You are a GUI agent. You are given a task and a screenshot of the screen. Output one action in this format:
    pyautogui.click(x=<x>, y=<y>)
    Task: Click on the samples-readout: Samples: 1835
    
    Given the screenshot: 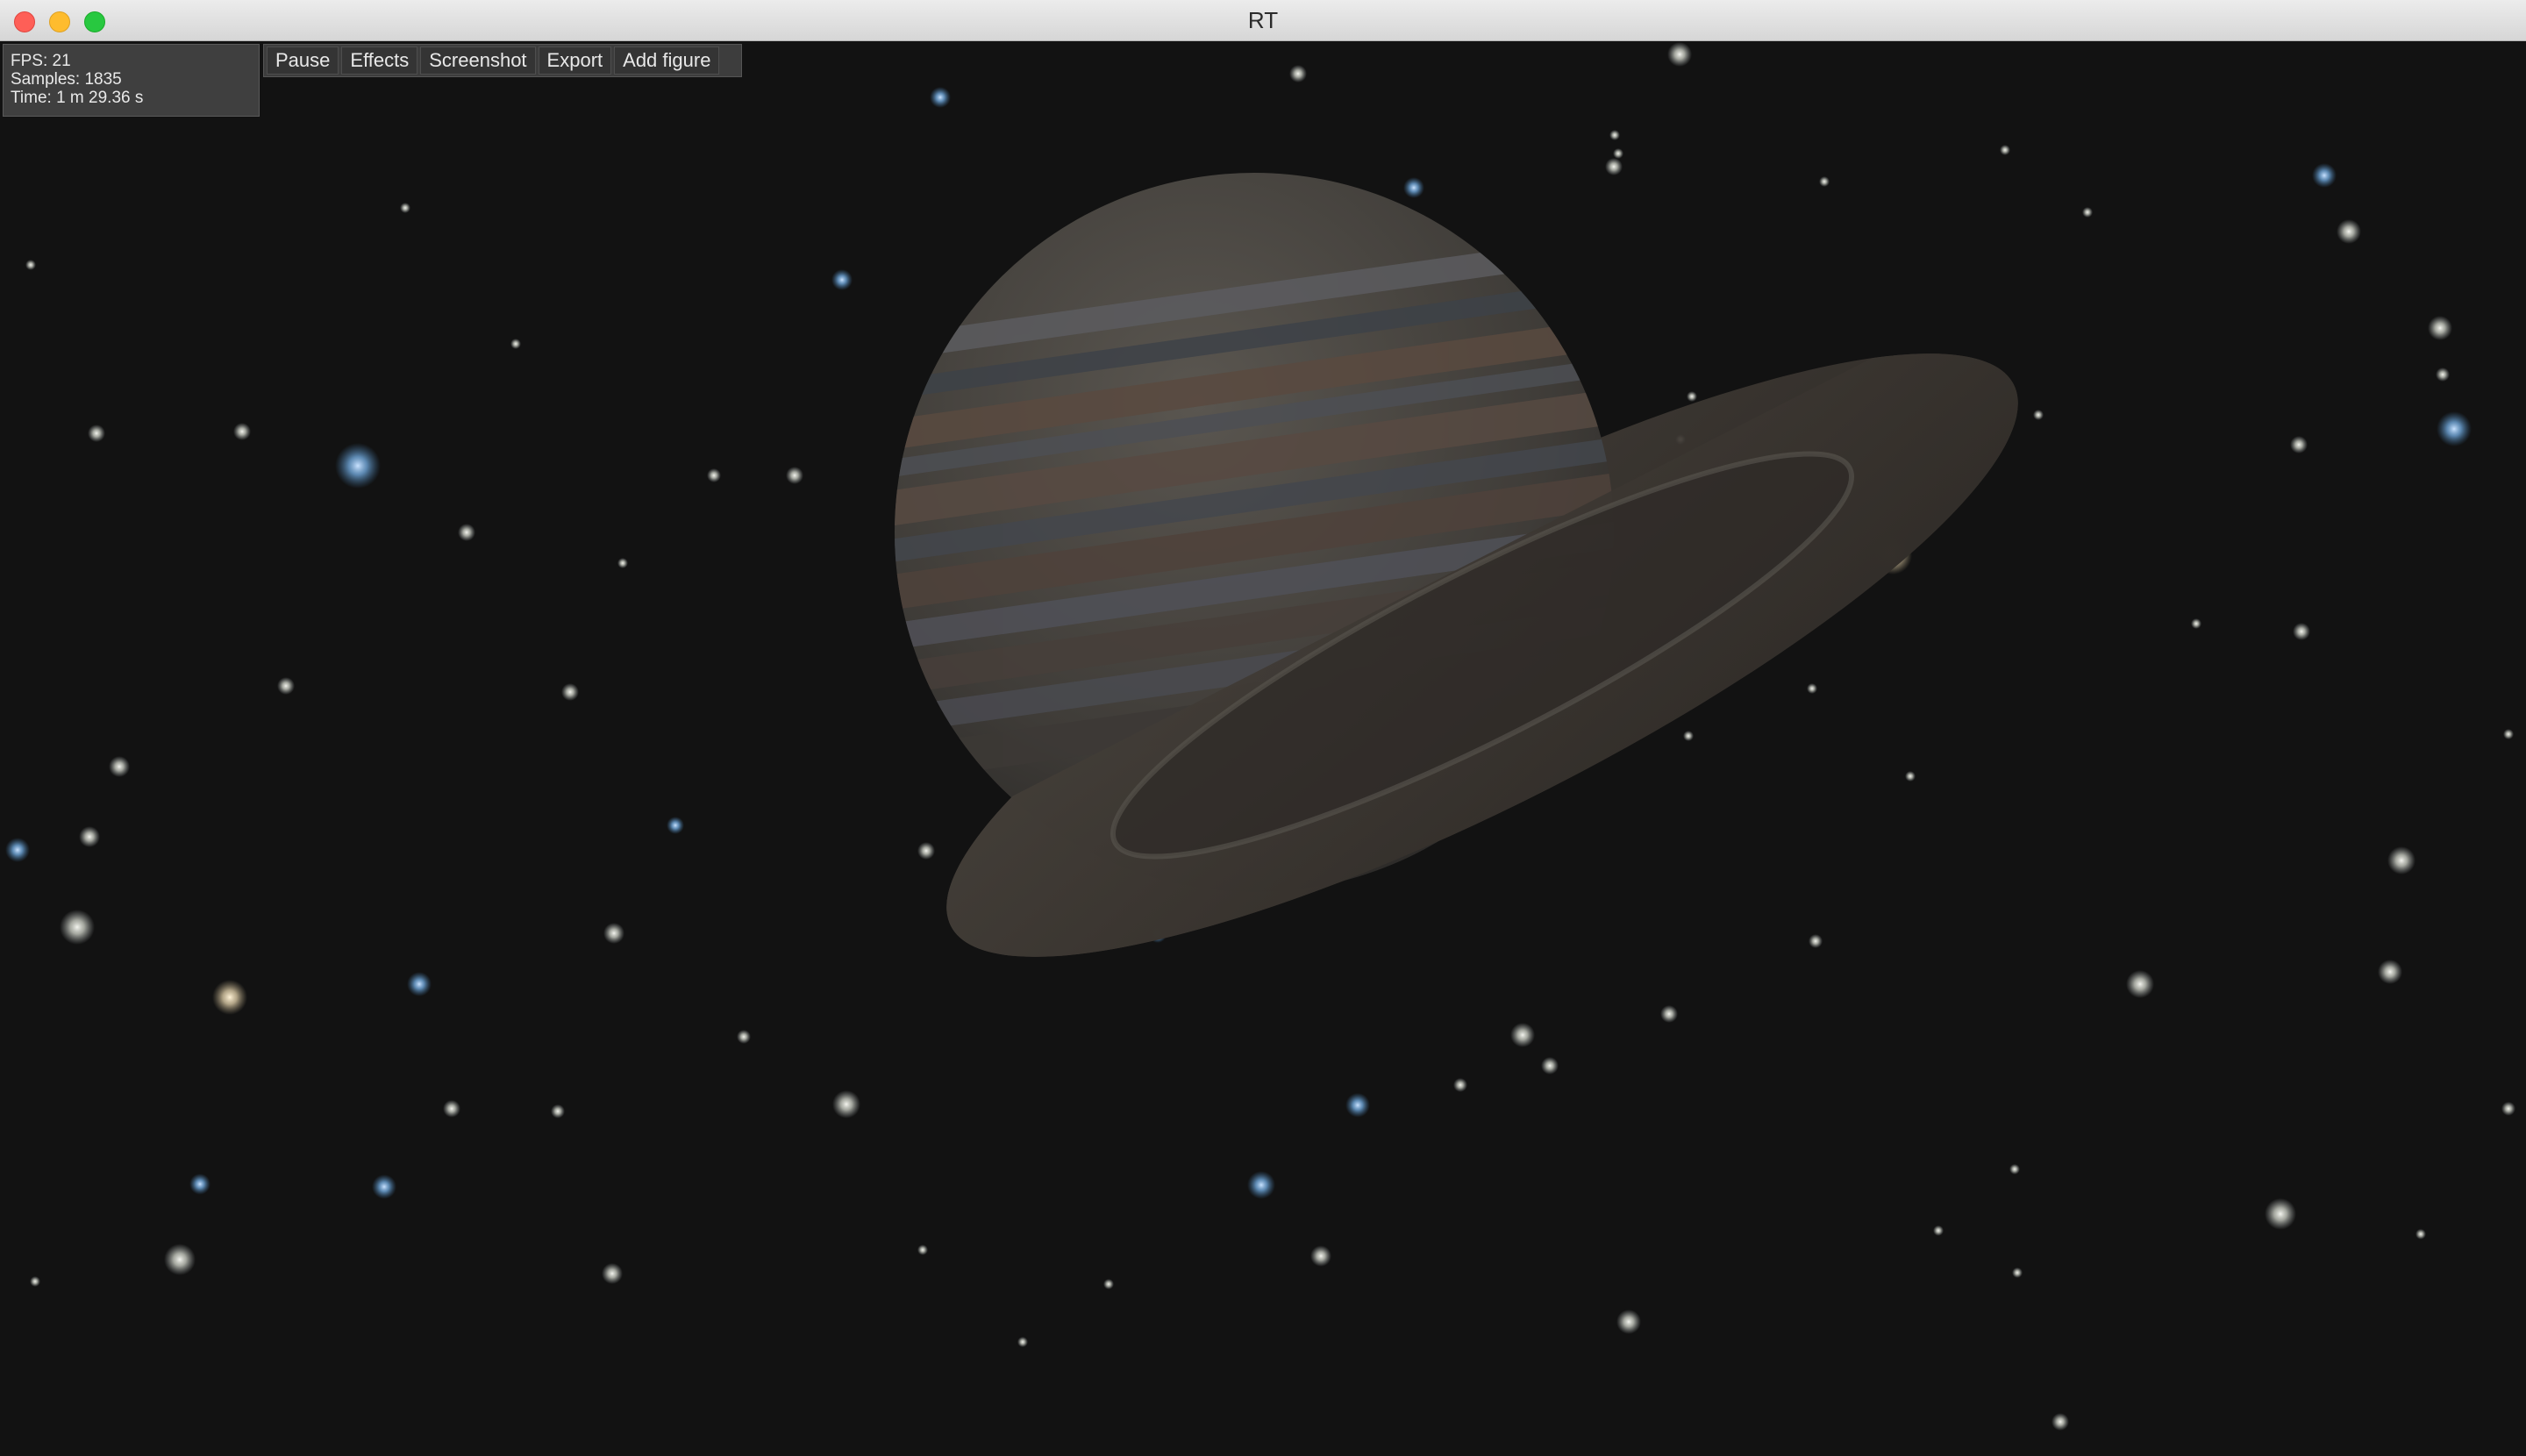 What is the action you would take?
    pyautogui.click(x=66, y=79)
    